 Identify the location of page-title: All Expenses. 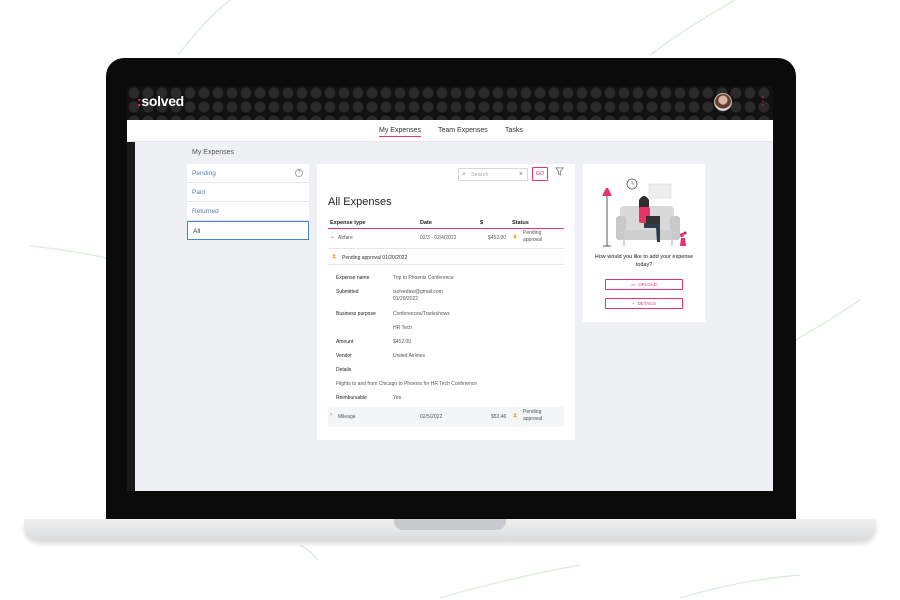
(360, 202).